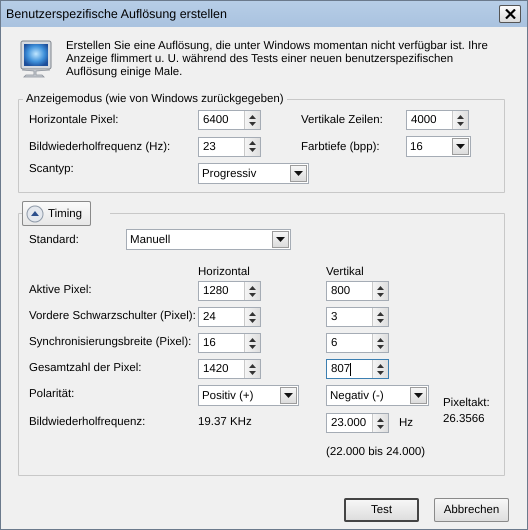 Image resolution: width=528 pixels, height=530 pixels. What do you see at coordinates (342, 120) in the screenshot?
I see `field-label: Vertikale Zeilen:` at bounding box center [342, 120].